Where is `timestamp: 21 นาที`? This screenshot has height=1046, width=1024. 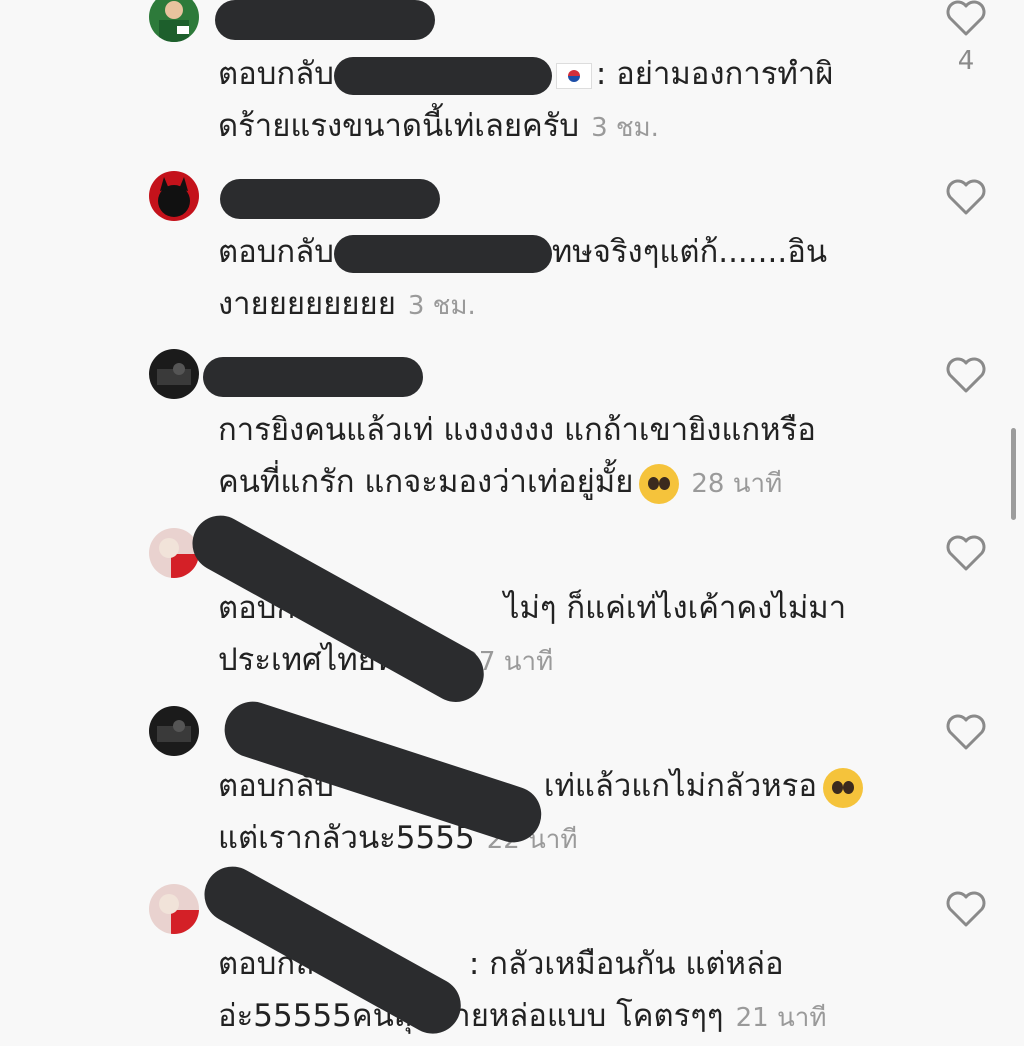
timestamp: 21 นาที is located at coordinates (781, 1018).